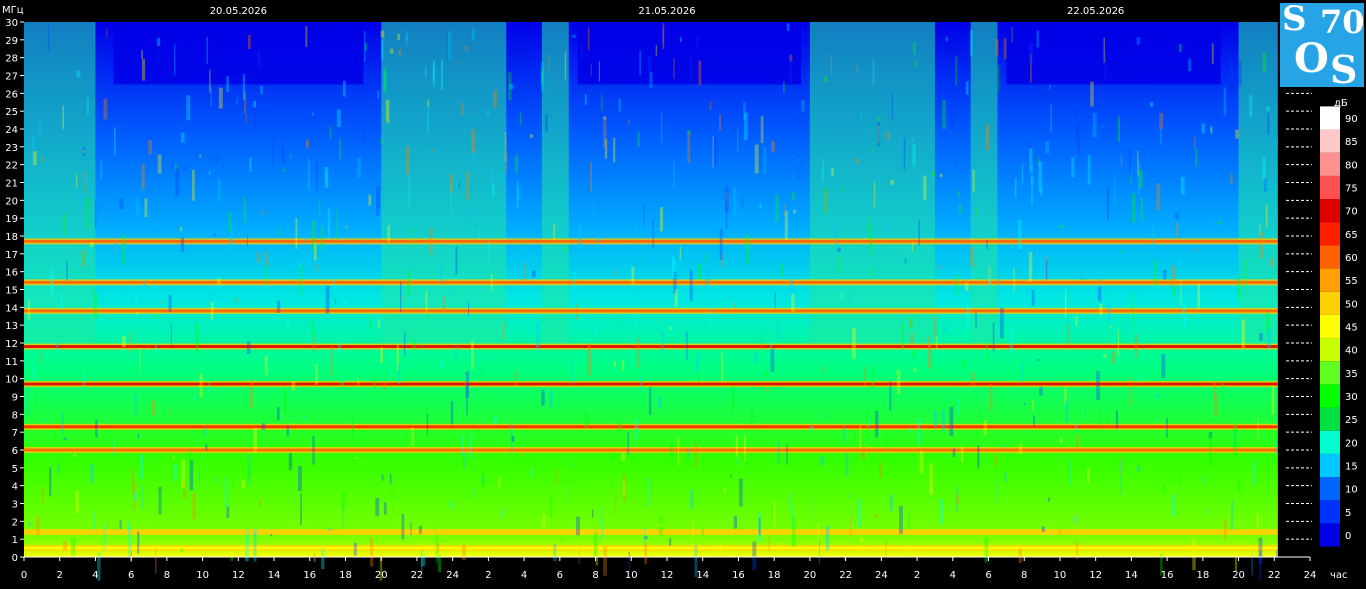 This screenshot has width=1366, height=589. What do you see at coordinates (1351, 258) in the screenshot?
I see `colorbar-tick-label: 60` at bounding box center [1351, 258].